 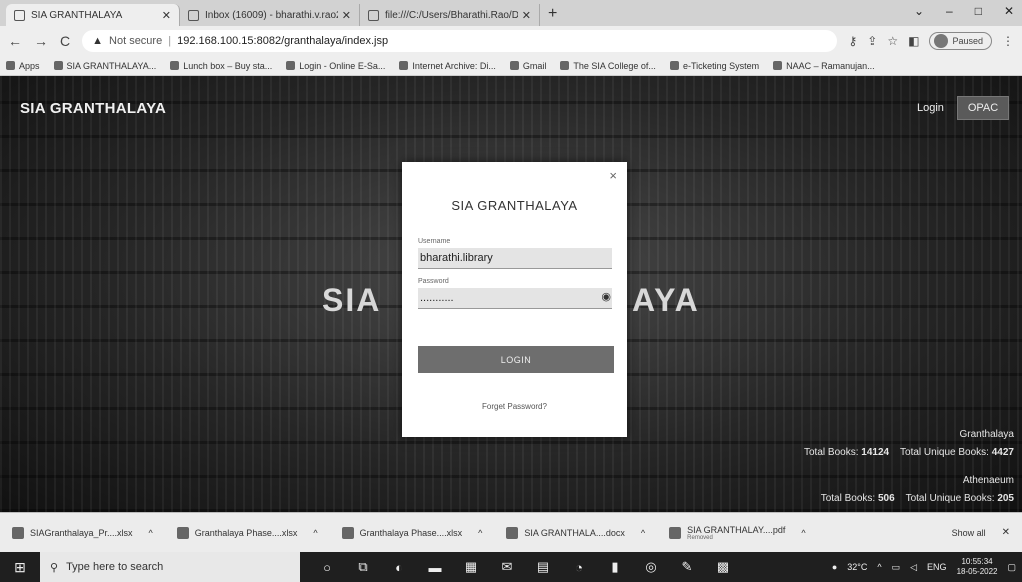 I want to click on share-icon: ⇪, so click(x=872, y=41).